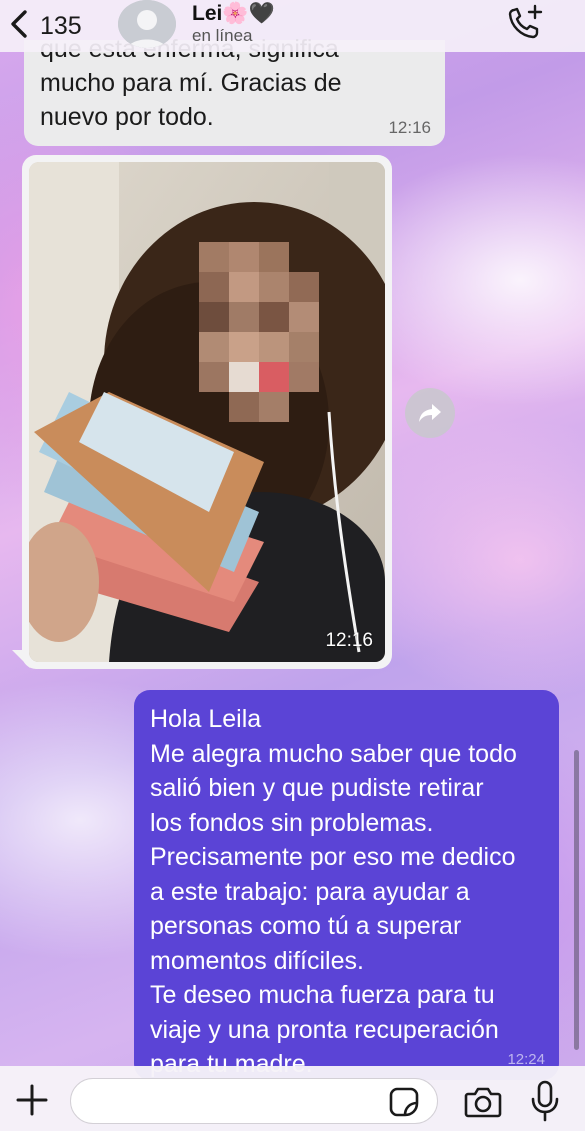  What do you see at coordinates (206, 719) in the screenshot?
I see `message-line: Hola Leila` at bounding box center [206, 719].